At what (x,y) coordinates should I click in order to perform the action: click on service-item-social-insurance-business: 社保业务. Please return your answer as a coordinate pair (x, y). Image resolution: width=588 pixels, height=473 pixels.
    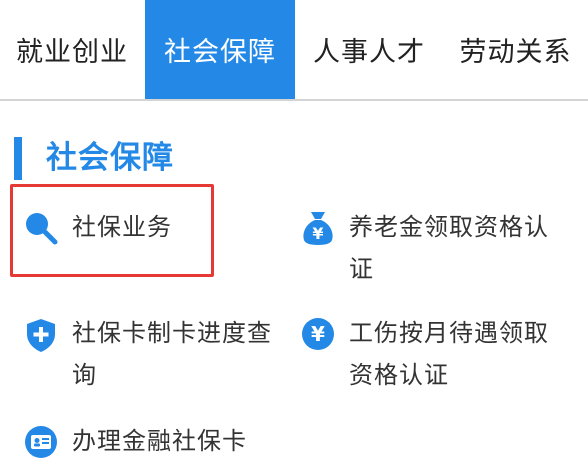
    Looking at the image, I should click on (124, 231).